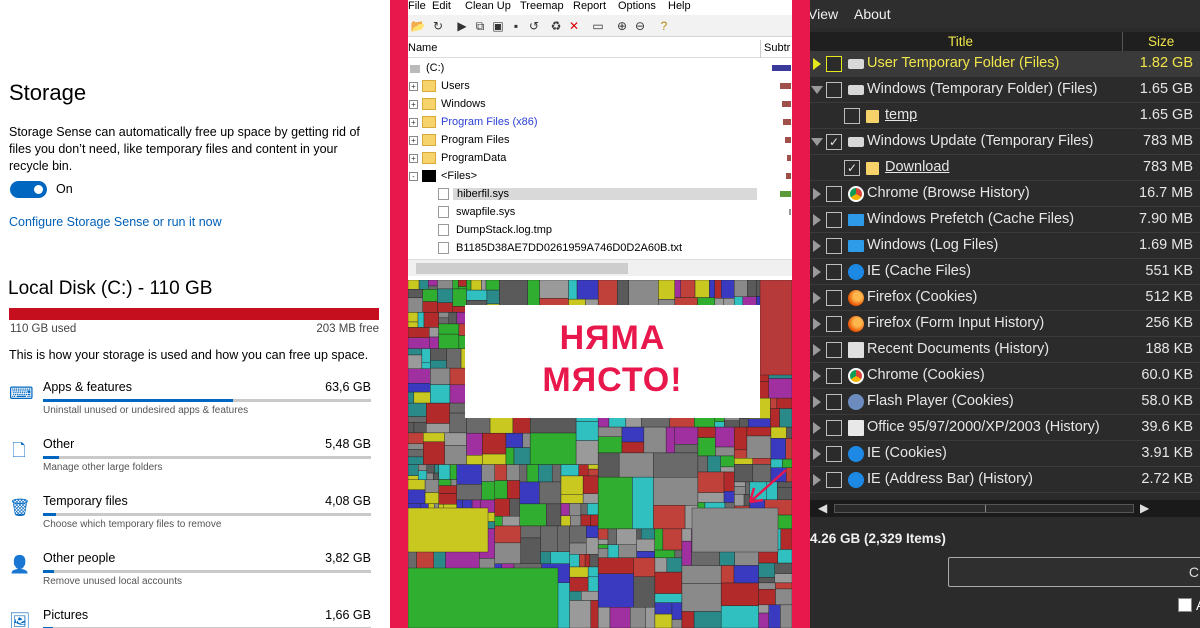  I want to click on recycle-icon: ♻, so click(556, 26).